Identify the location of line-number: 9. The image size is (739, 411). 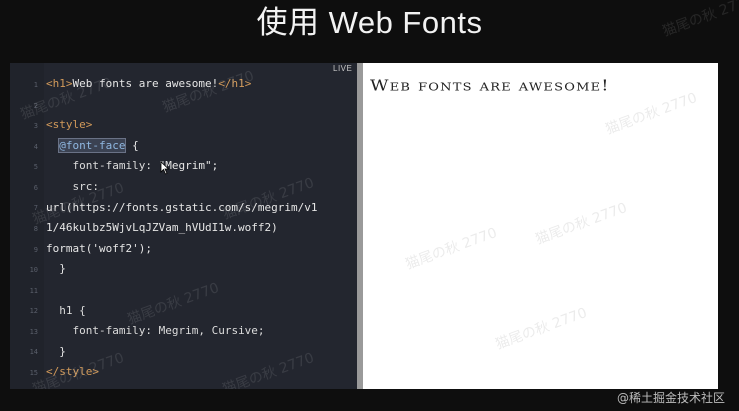
(35, 250).